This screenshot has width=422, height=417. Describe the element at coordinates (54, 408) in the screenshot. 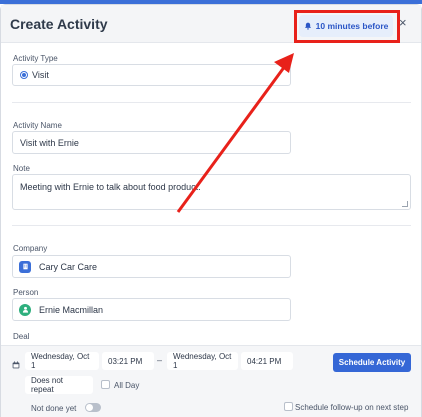

I see `status-label: Not done yet` at that location.